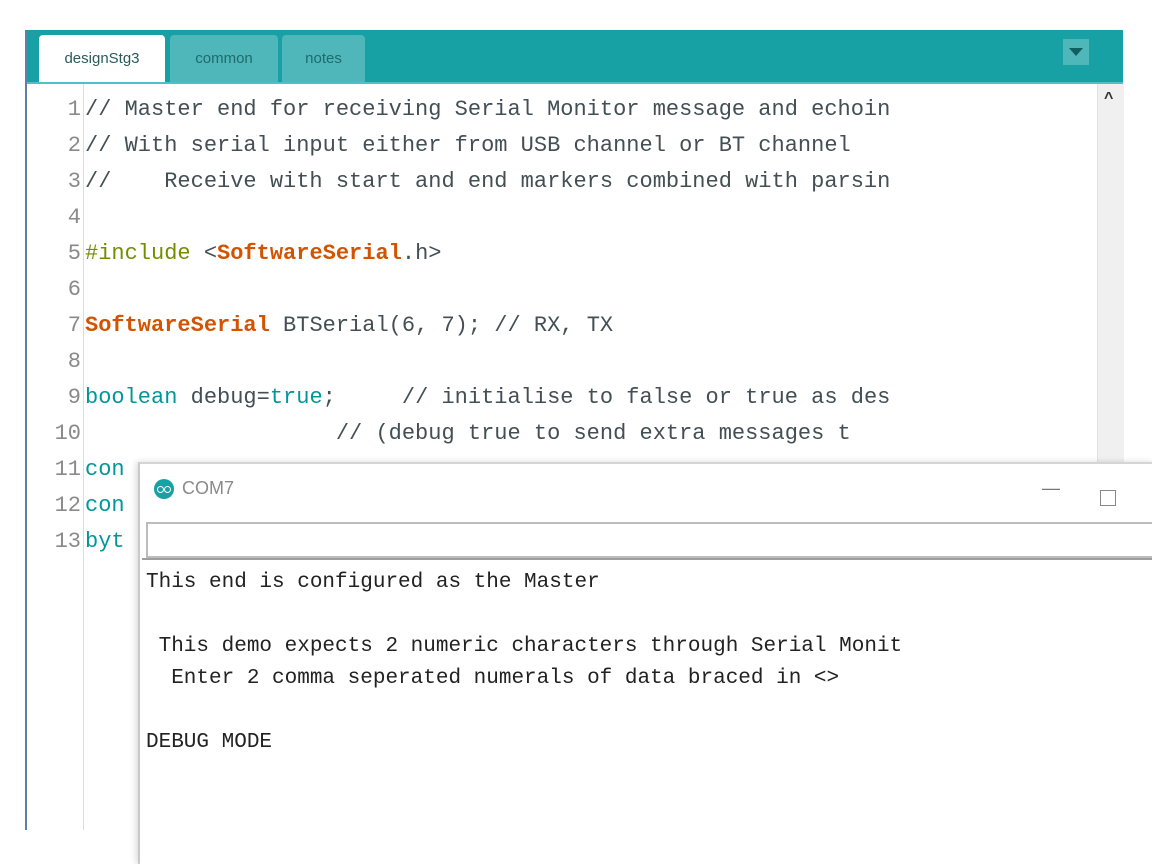 The width and height of the screenshot is (1152, 864). I want to click on line-number: 2, so click(74, 145).